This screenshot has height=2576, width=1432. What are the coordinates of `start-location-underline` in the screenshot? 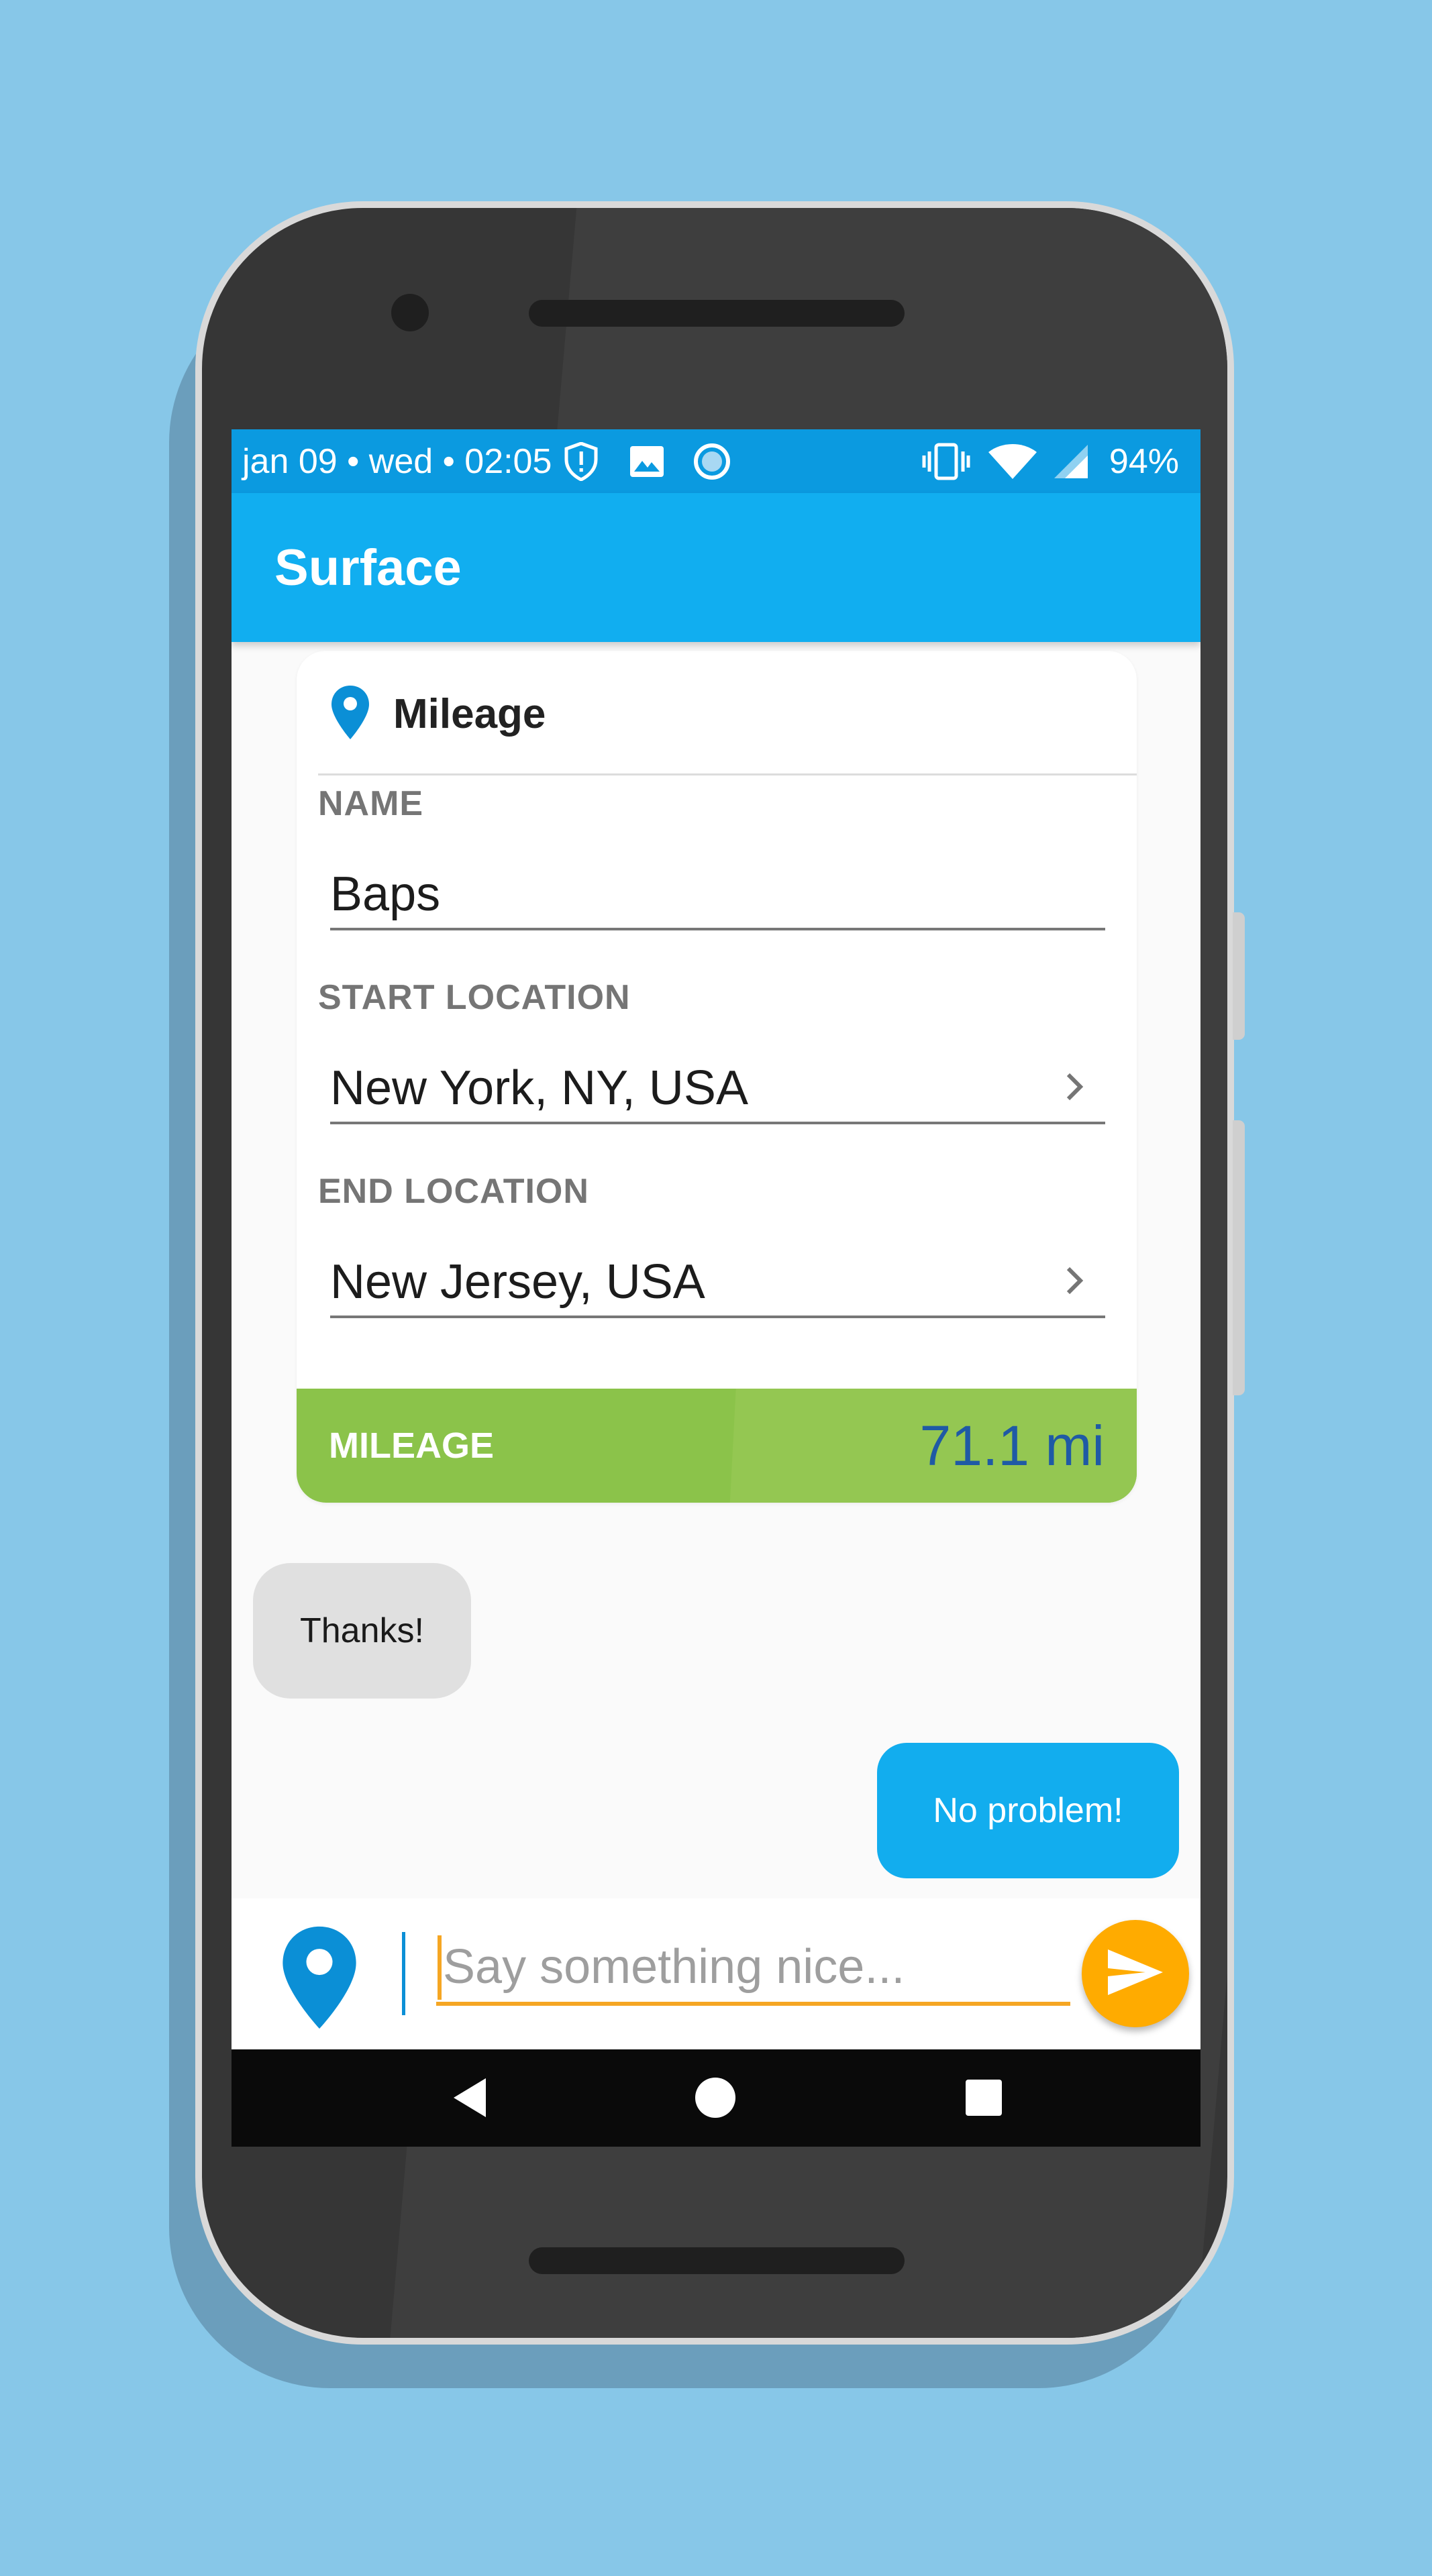 It's located at (718, 1123).